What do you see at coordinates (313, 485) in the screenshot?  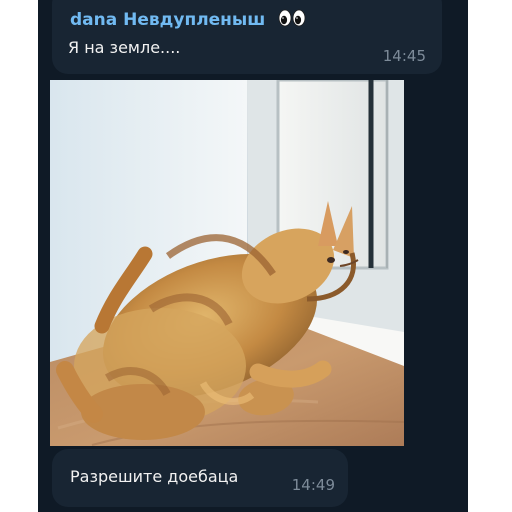 I see `message-time: 14:49` at bounding box center [313, 485].